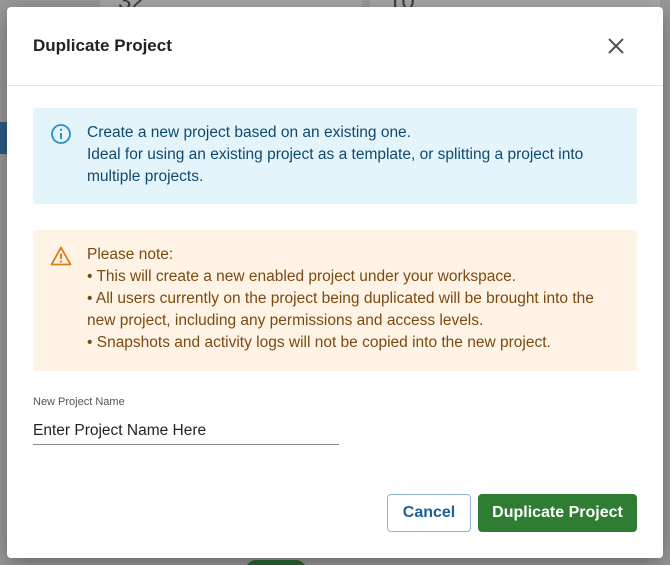 The image size is (670, 565). What do you see at coordinates (186, 431) in the screenshot?
I see `project-name-input` at bounding box center [186, 431].